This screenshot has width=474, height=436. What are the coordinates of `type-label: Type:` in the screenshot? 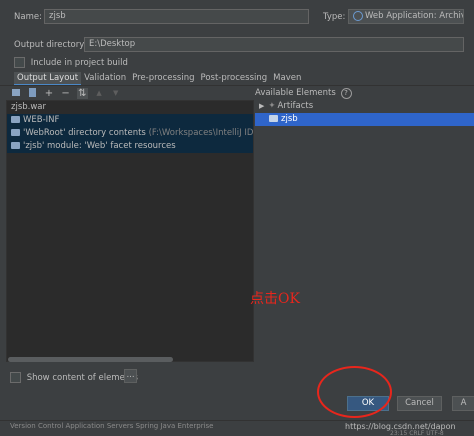 It's located at (334, 17).